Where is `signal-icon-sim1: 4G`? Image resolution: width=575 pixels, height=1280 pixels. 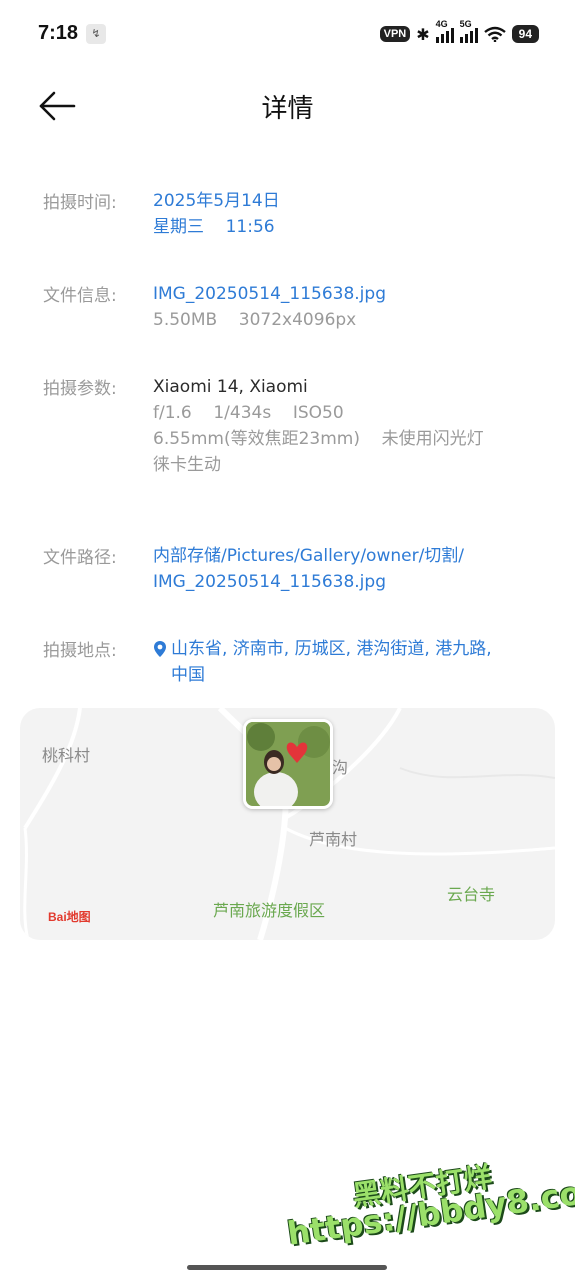 signal-icon-sim1: 4G is located at coordinates (444, 31).